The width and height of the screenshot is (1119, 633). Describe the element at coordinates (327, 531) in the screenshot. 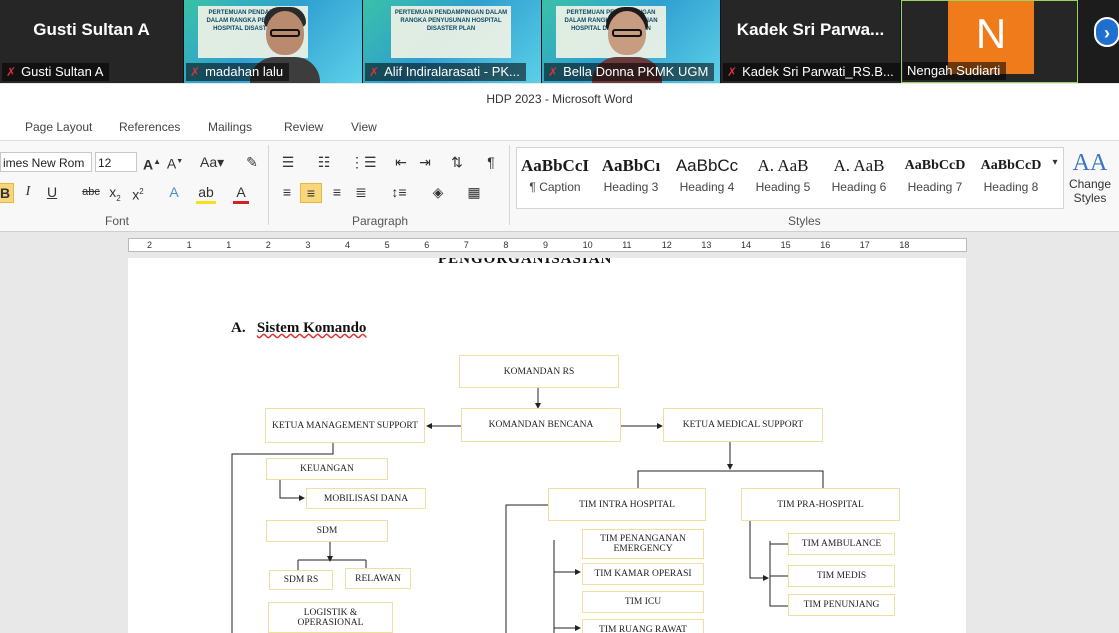

I see `org-node-sdm: SDM` at that location.